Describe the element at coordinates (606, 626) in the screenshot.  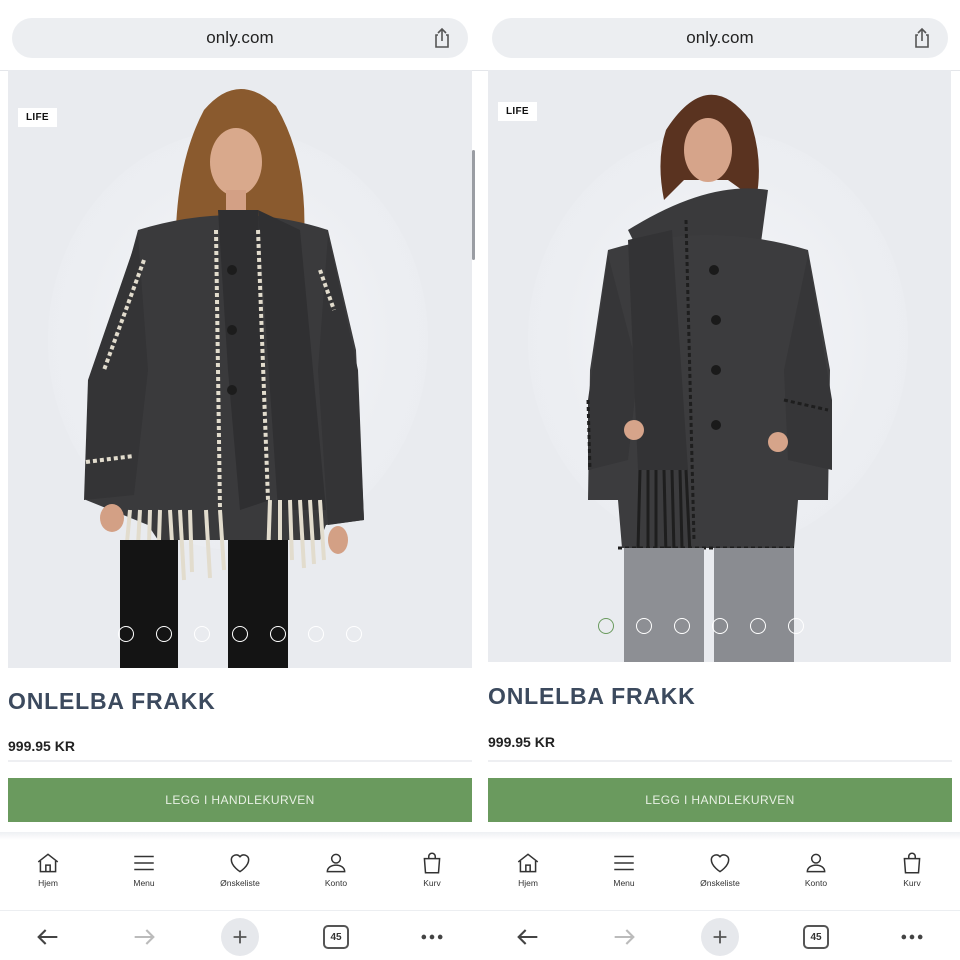
I see `carousel-dot-active` at that location.